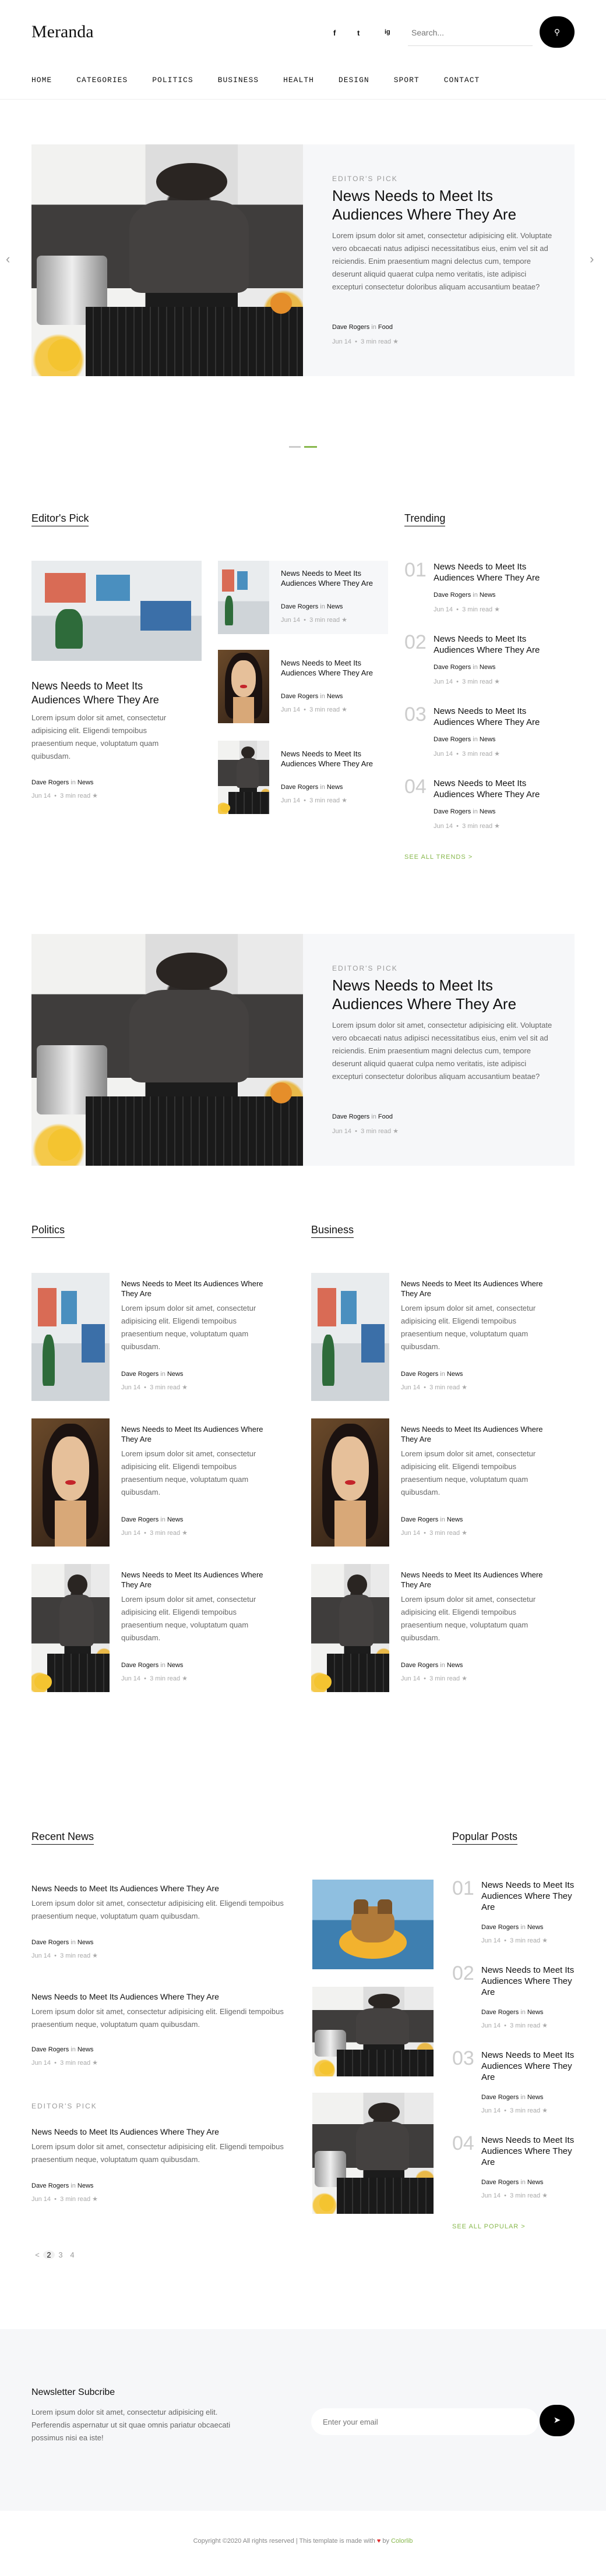 This screenshot has height=2576, width=606. What do you see at coordinates (489, 2226) in the screenshot?
I see `see-all-popular-link: SEE ALL POPULAR >` at bounding box center [489, 2226].